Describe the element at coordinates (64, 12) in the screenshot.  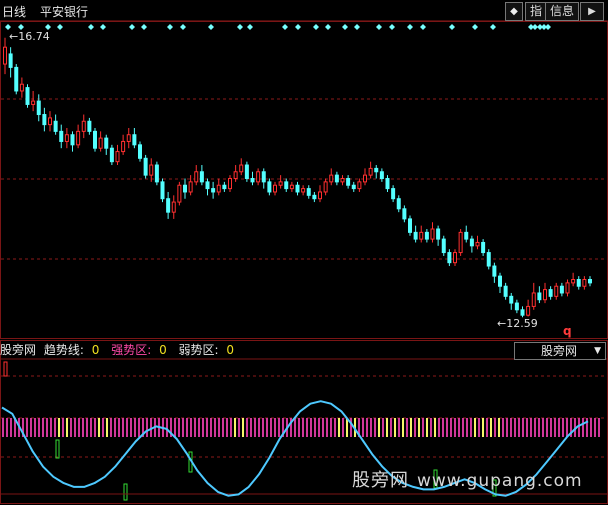
I see `stock-name: 平安银行` at that location.